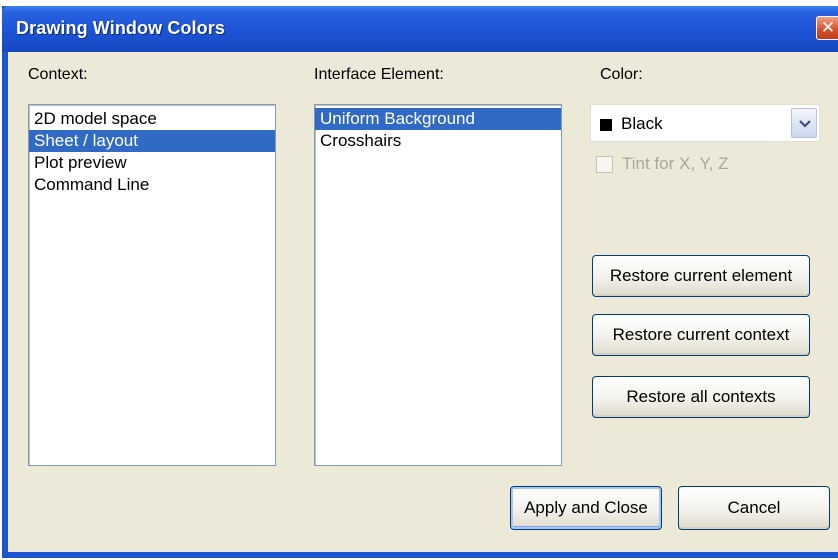  Describe the element at coordinates (152, 185) in the screenshot. I see `context-item-command-line: Command Line` at that location.